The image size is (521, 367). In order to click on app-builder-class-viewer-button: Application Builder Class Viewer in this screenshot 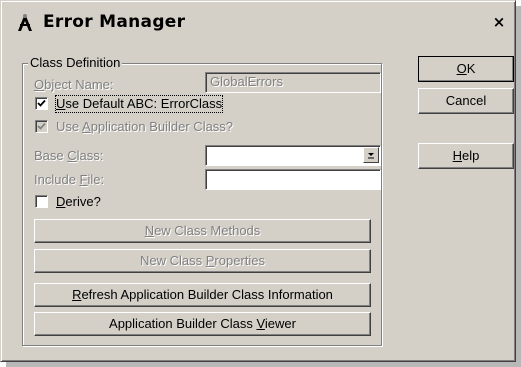, I will do `click(202, 324)`.